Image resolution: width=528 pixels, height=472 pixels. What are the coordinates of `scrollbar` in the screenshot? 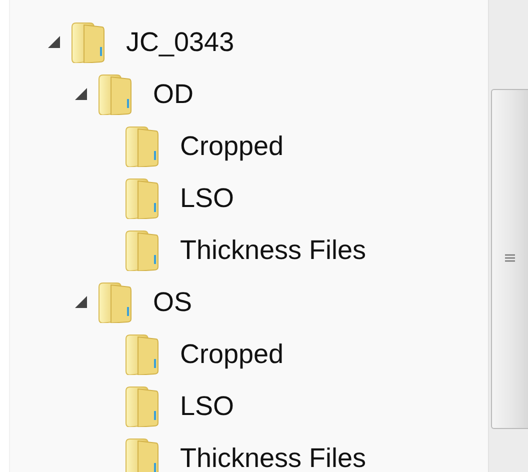 It's located at (508, 236).